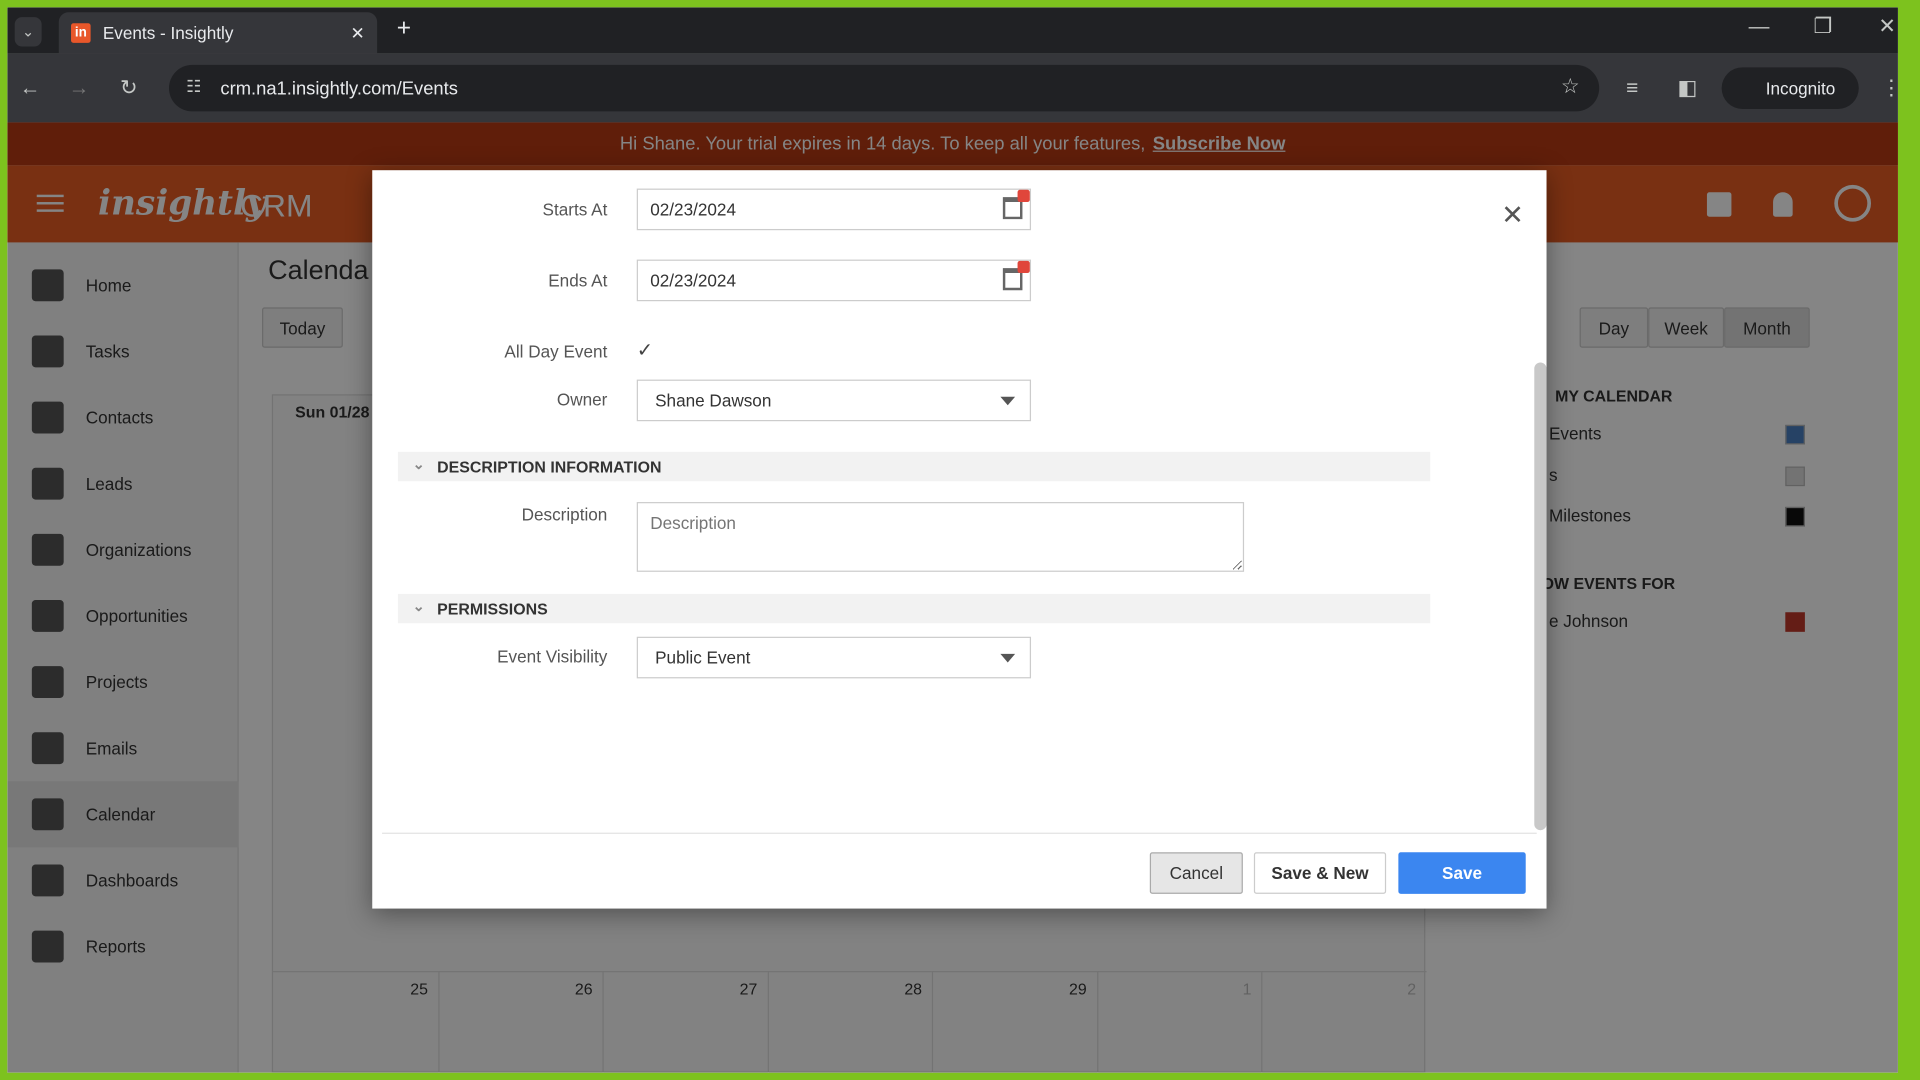  I want to click on description-textarea, so click(940, 537).